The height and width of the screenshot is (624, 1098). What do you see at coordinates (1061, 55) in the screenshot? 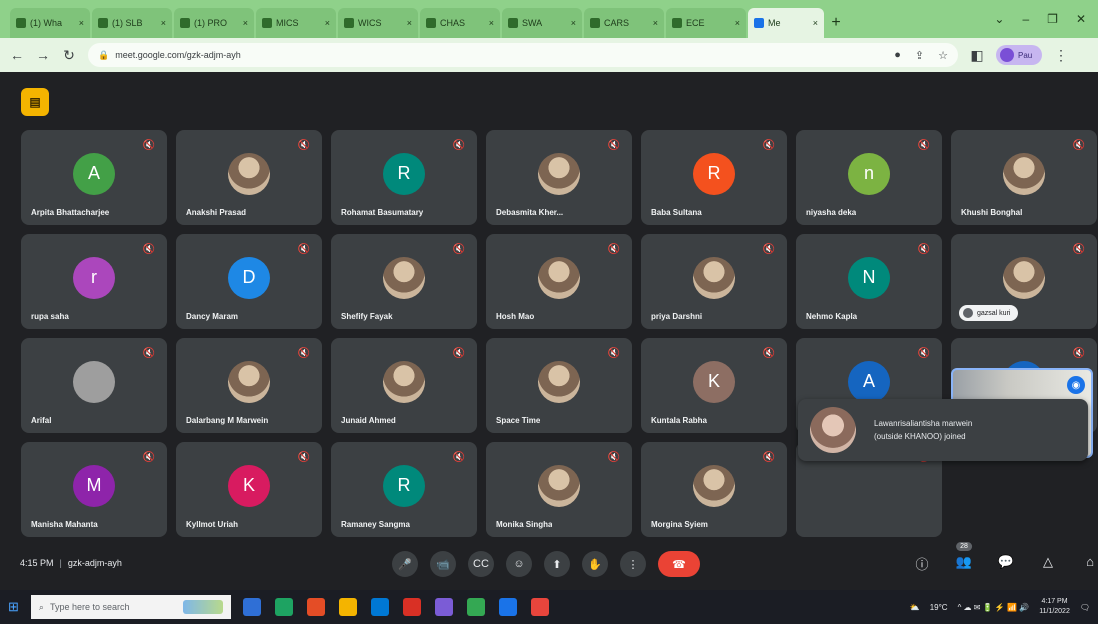
I see `browser-menu-icon: ⋮` at bounding box center [1061, 55].